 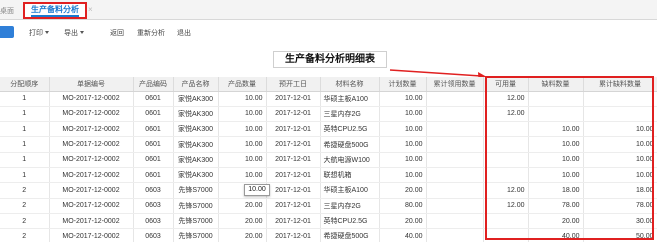 What do you see at coordinates (403, 206) in the screenshot?
I see `table-cell: 80.00` at bounding box center [403, 206].